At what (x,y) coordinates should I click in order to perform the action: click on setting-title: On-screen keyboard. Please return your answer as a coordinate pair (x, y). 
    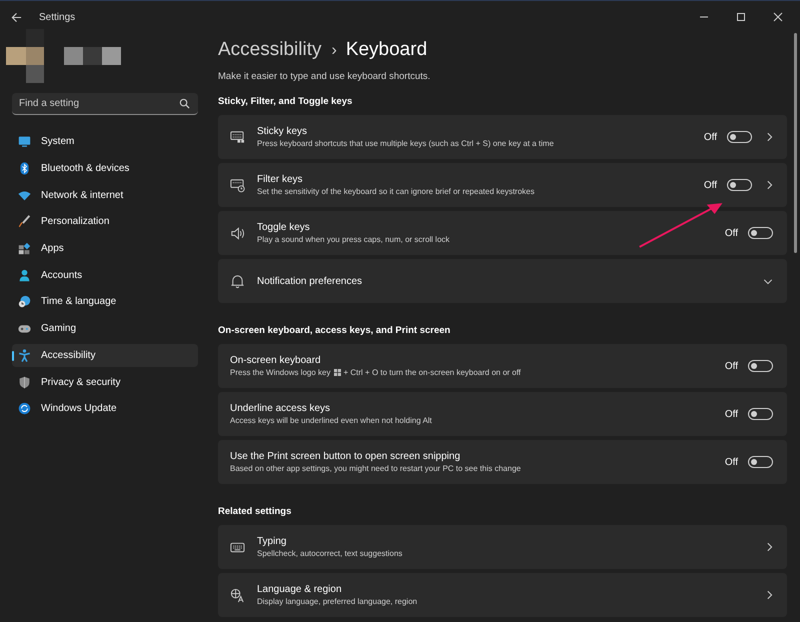
    Looking at the image, I should click on (276, 360).